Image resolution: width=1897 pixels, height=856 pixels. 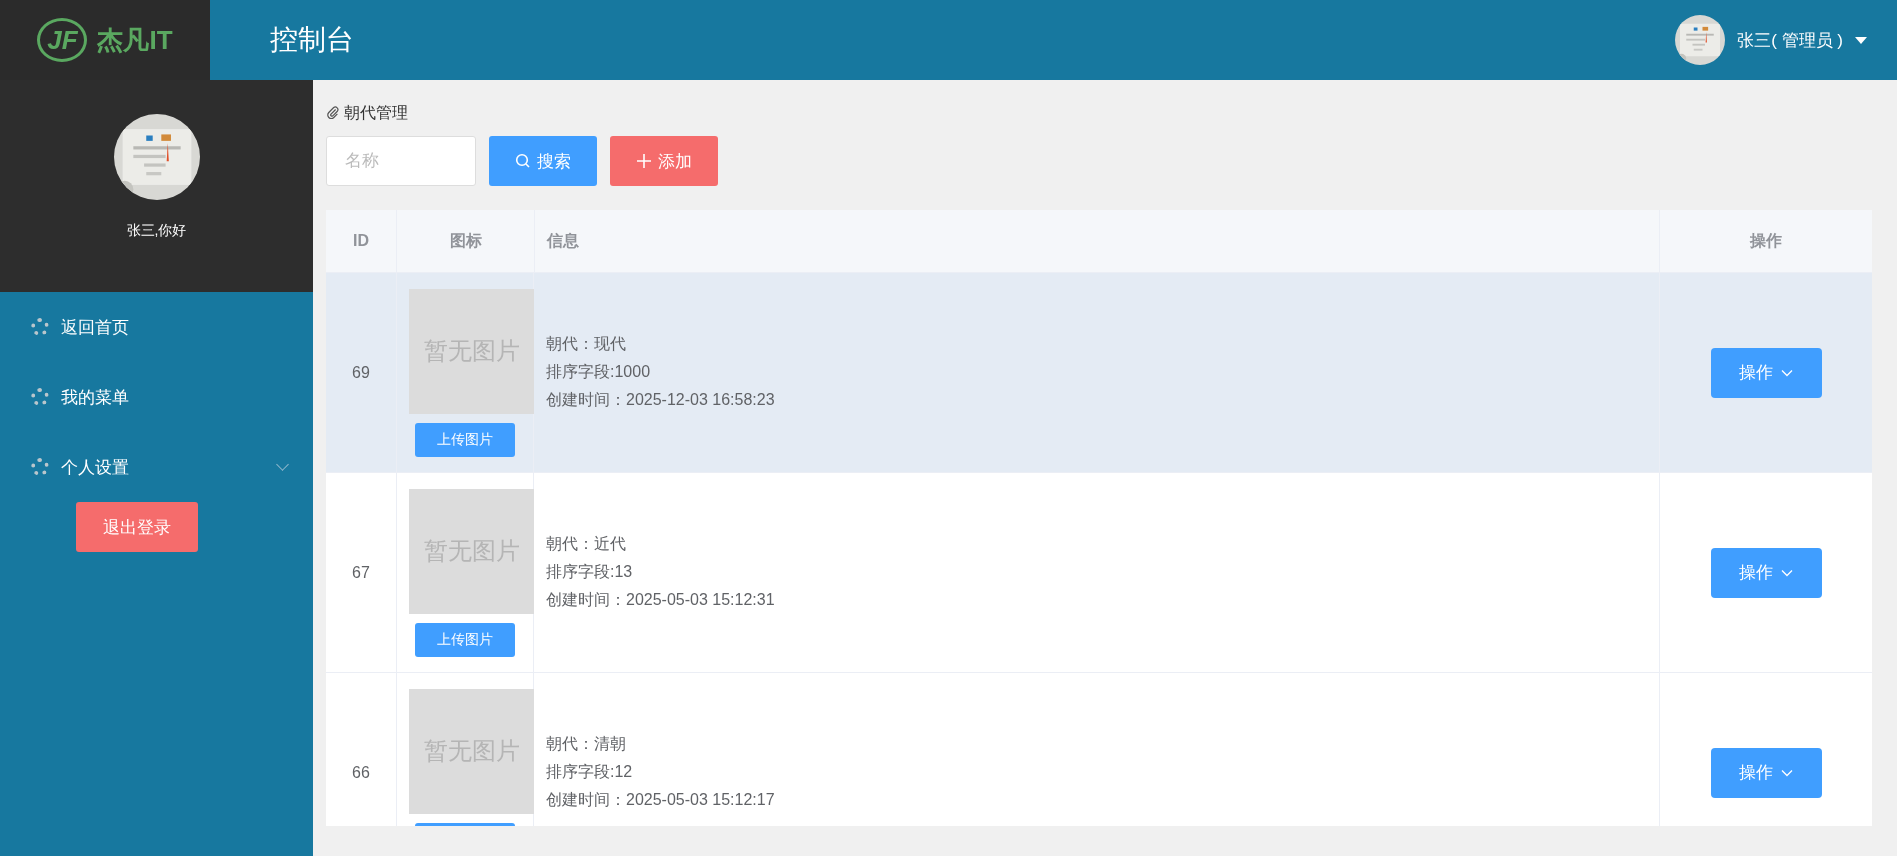 What do you see at coordinates (156, 231) in the screenshot?
I see `greeting-text: 张三,你好` at bounding box center [156, 231].